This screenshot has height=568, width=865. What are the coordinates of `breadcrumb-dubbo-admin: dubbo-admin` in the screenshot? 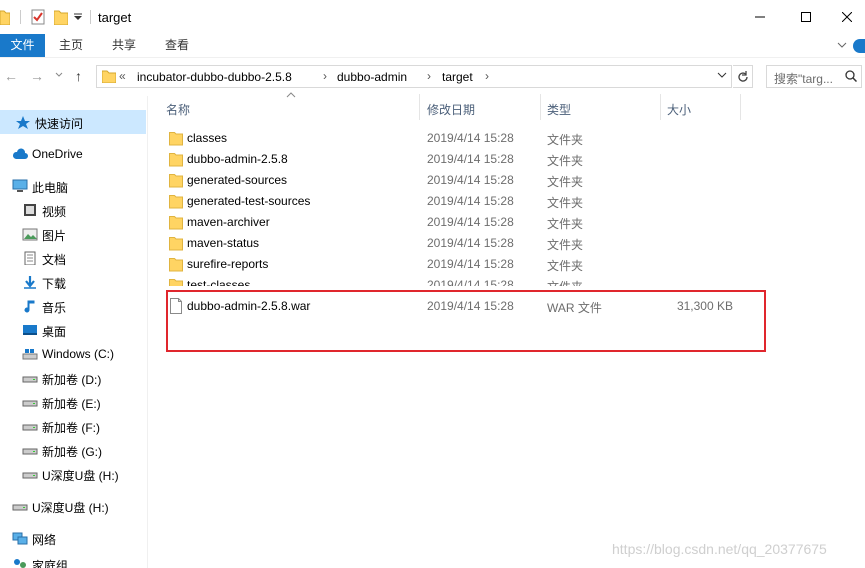 It's located at (372, 77).